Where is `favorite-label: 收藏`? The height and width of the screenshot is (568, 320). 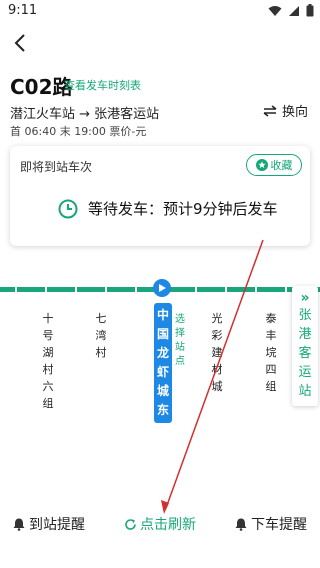
favorite-label: 收藏 is located at coordinates (281, 165).